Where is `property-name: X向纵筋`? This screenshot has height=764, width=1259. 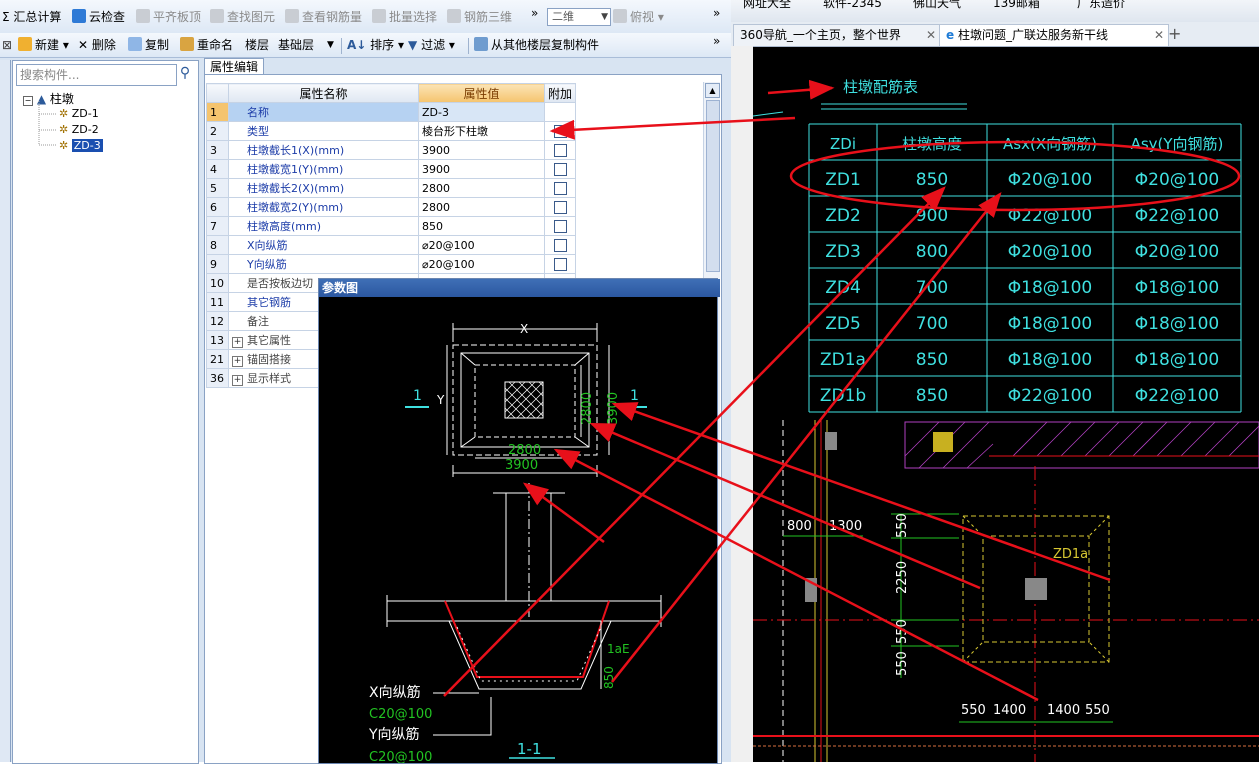 property-name: X向纵筋 is located at coordinates (323, 245).